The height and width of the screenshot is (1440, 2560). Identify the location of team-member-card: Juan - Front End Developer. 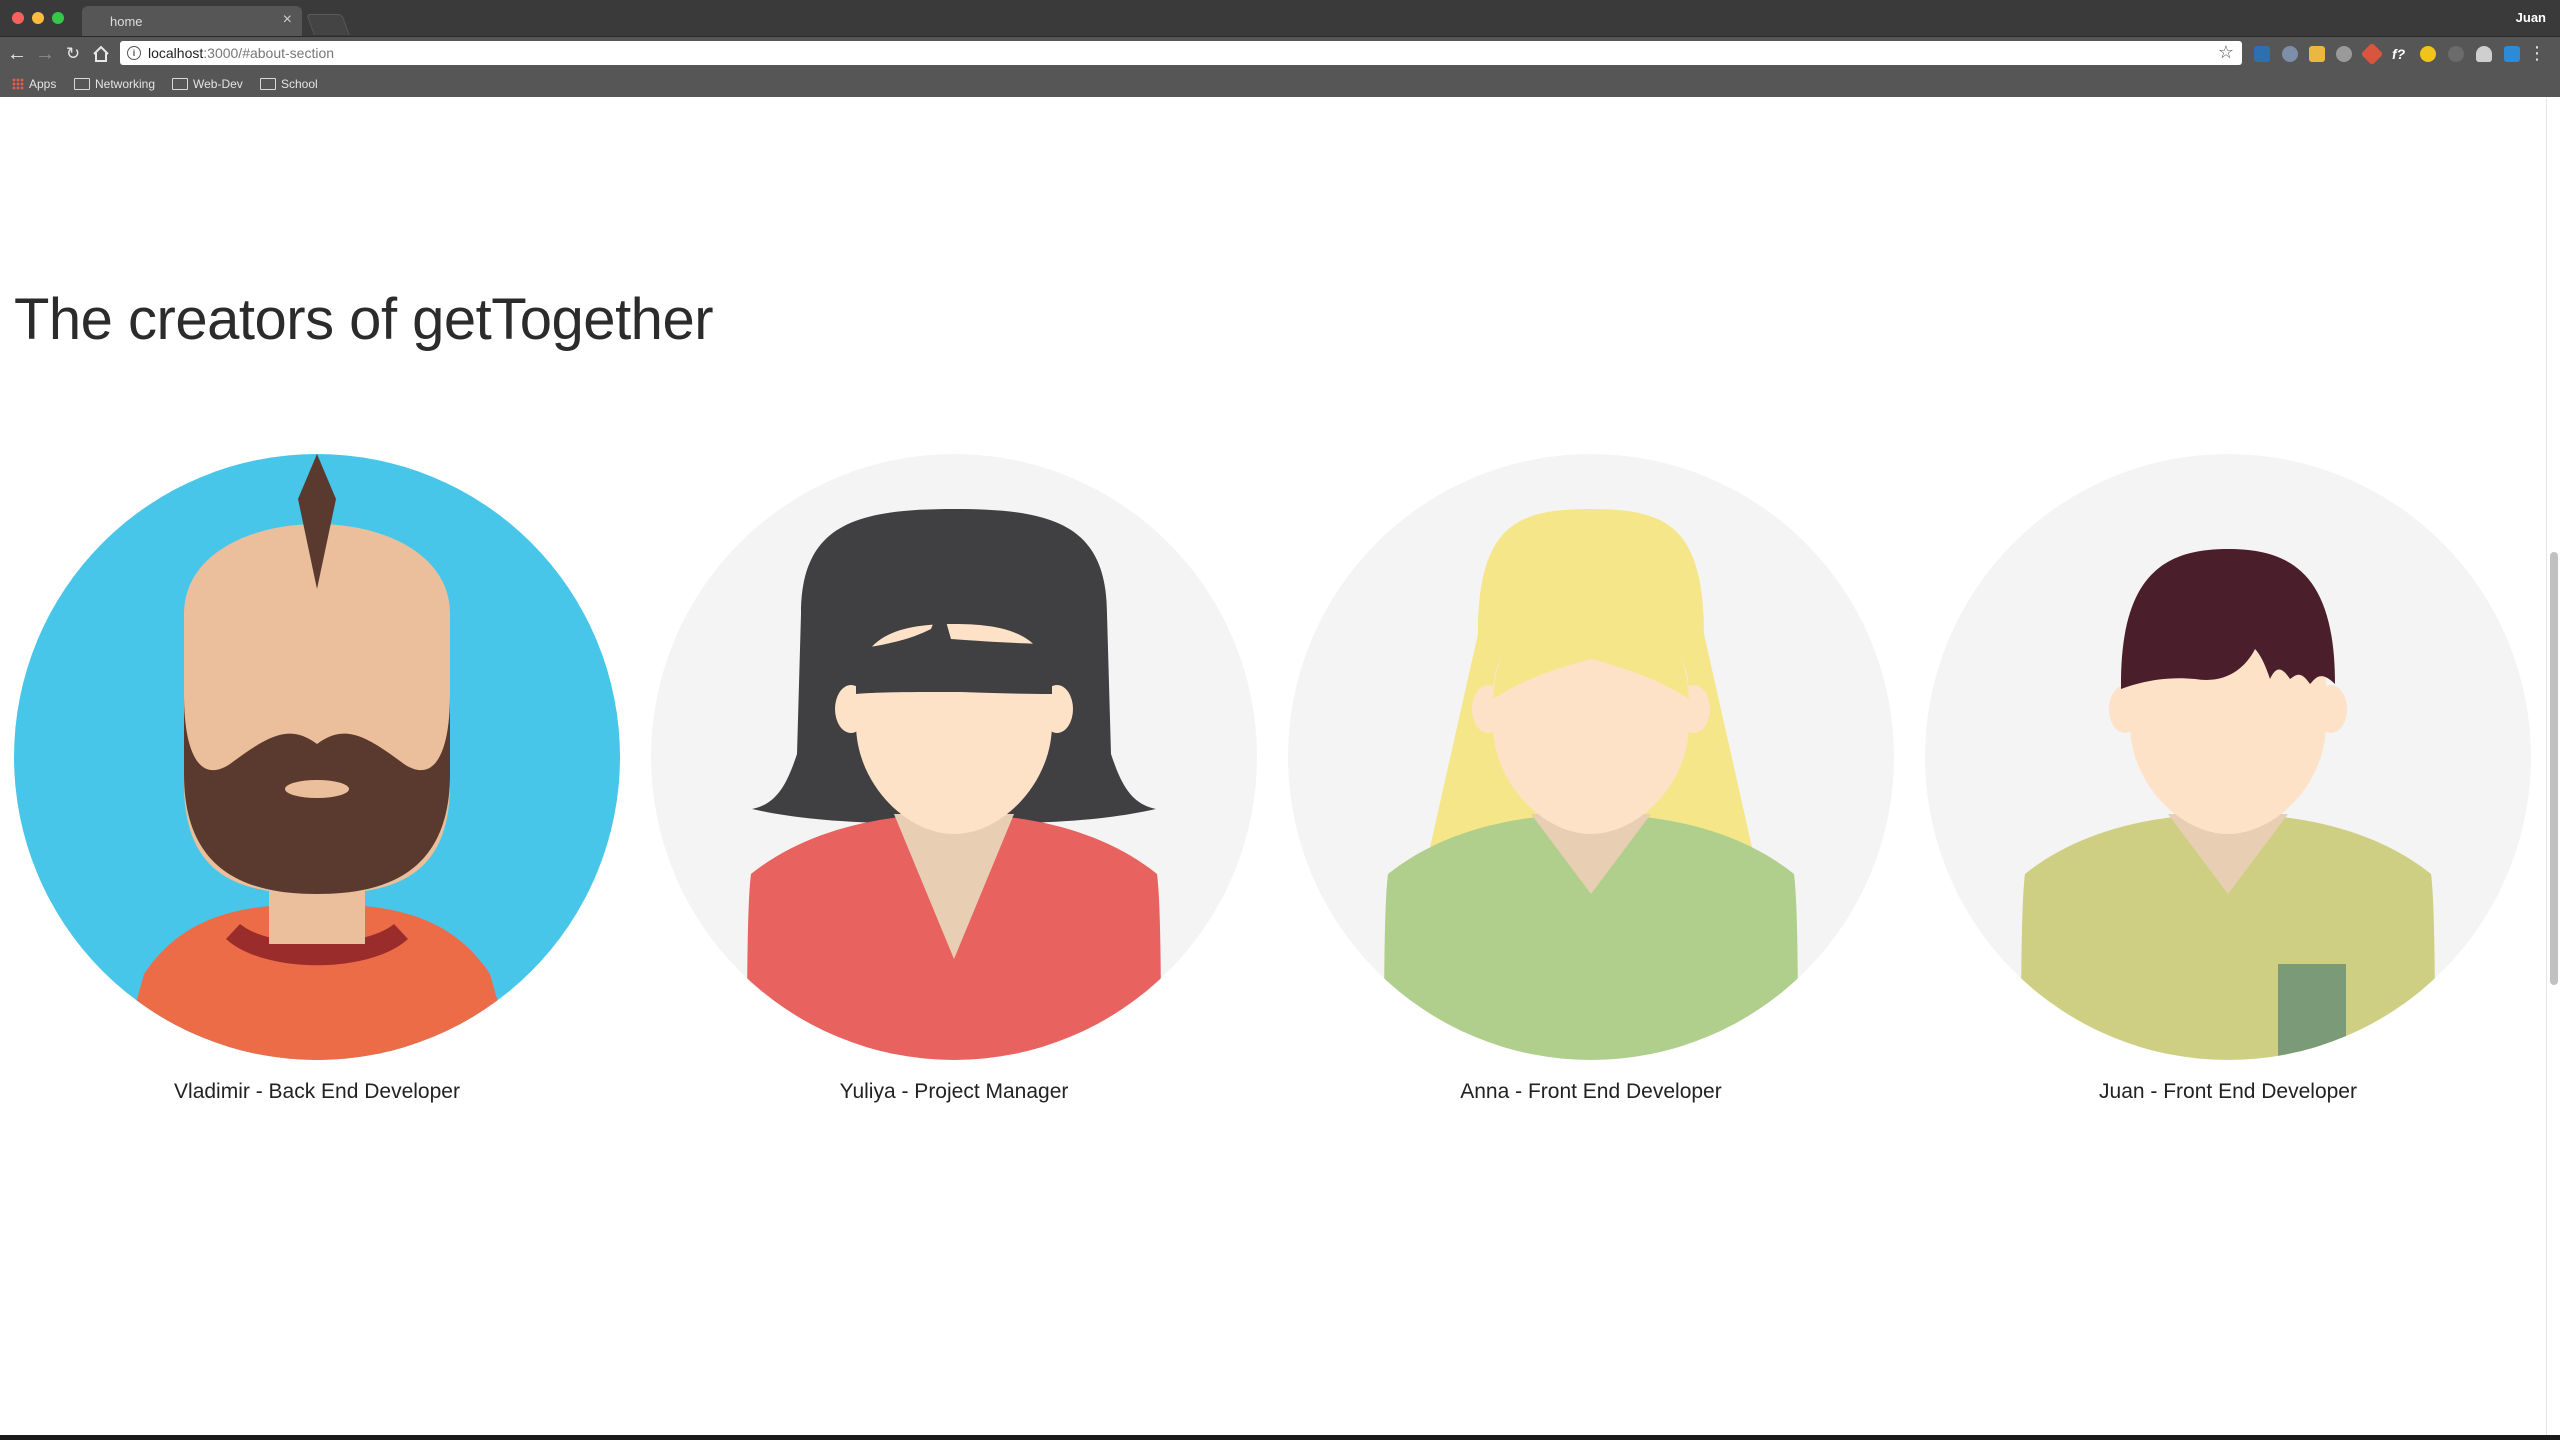
(2228, 778).